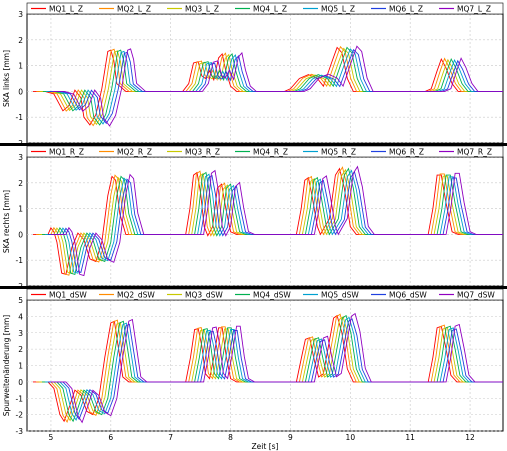 This screenshot has width=507, height=451. What do you see at coordinates (20, 300) in the screenshot?
I see `y-tick-label: 5` at bounding box center [20, 300].